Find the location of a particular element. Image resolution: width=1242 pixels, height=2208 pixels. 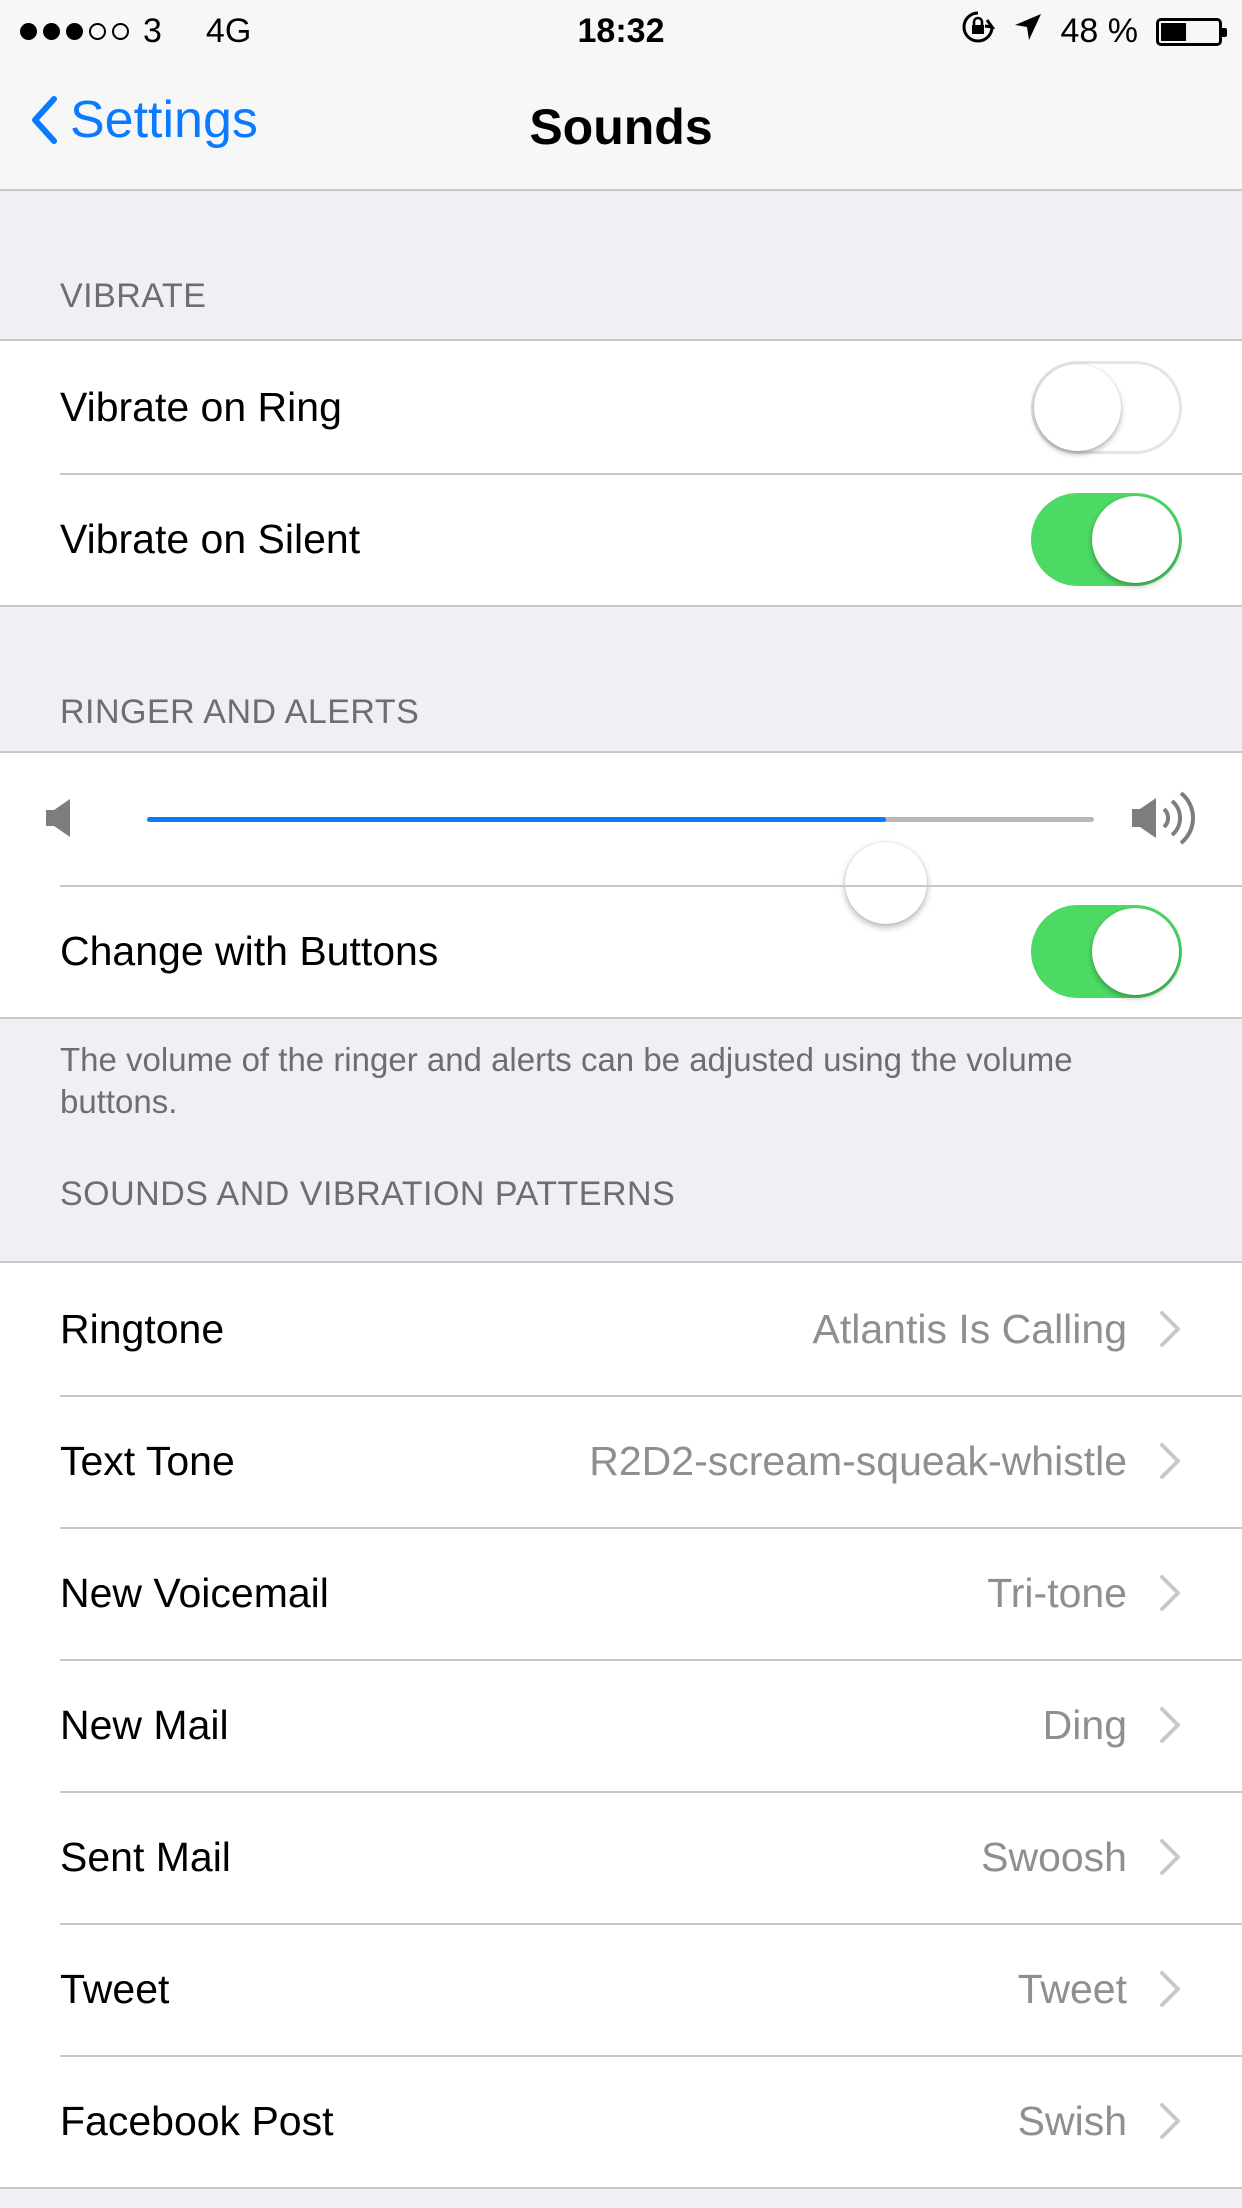

status-bar-right: 48 % is located at coordinates (1094, 31).